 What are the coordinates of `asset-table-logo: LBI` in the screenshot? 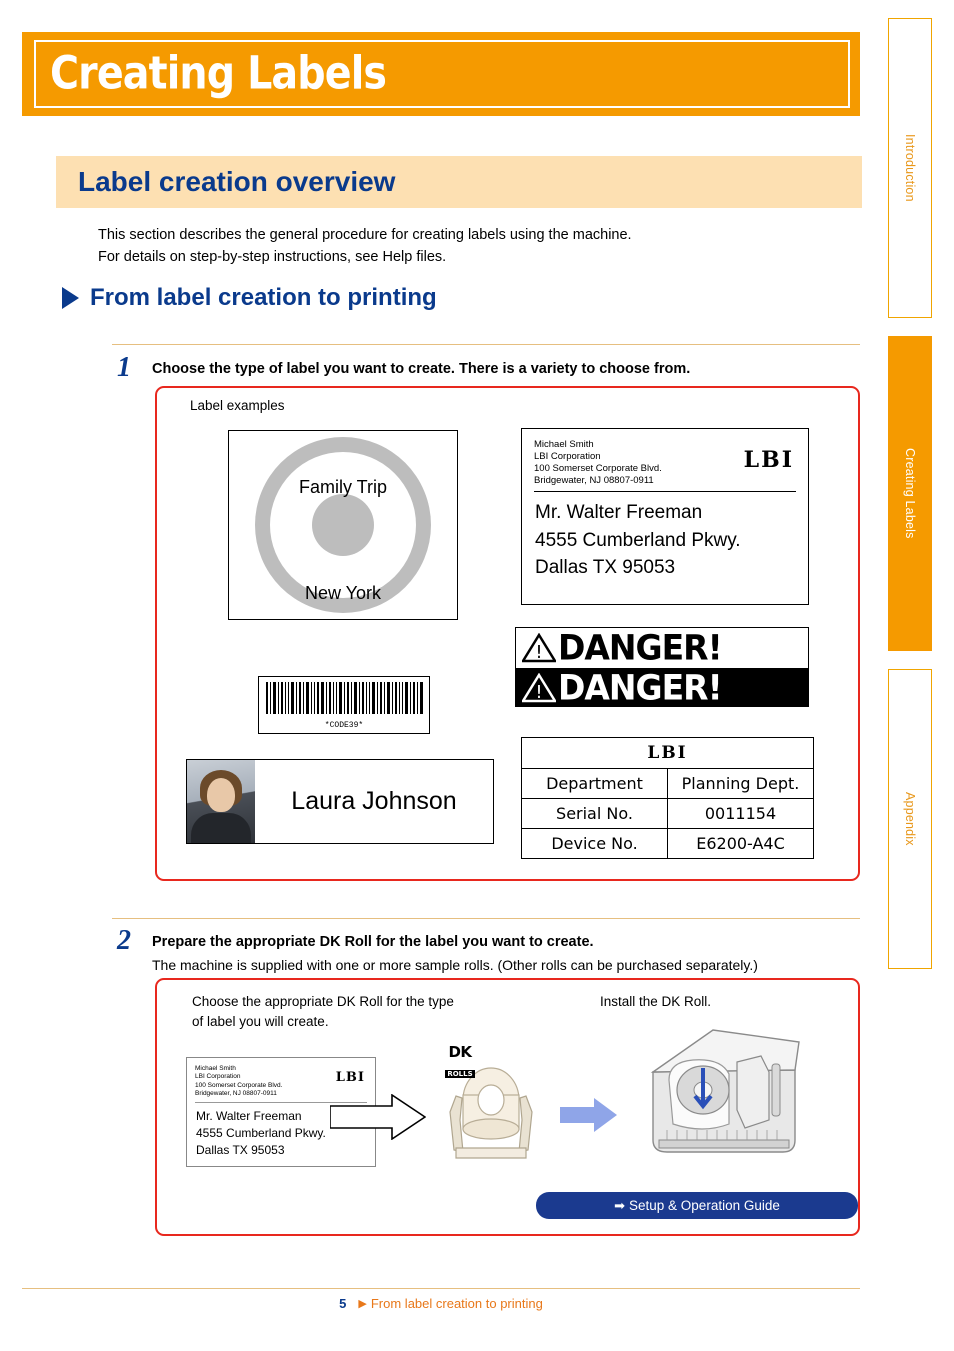 It's located at (667, 753).